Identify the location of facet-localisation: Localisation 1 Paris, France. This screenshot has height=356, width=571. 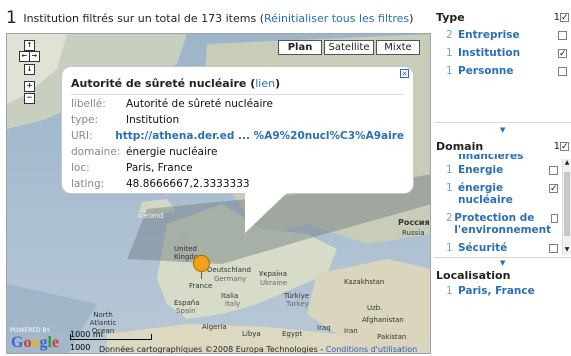
(502, 285).